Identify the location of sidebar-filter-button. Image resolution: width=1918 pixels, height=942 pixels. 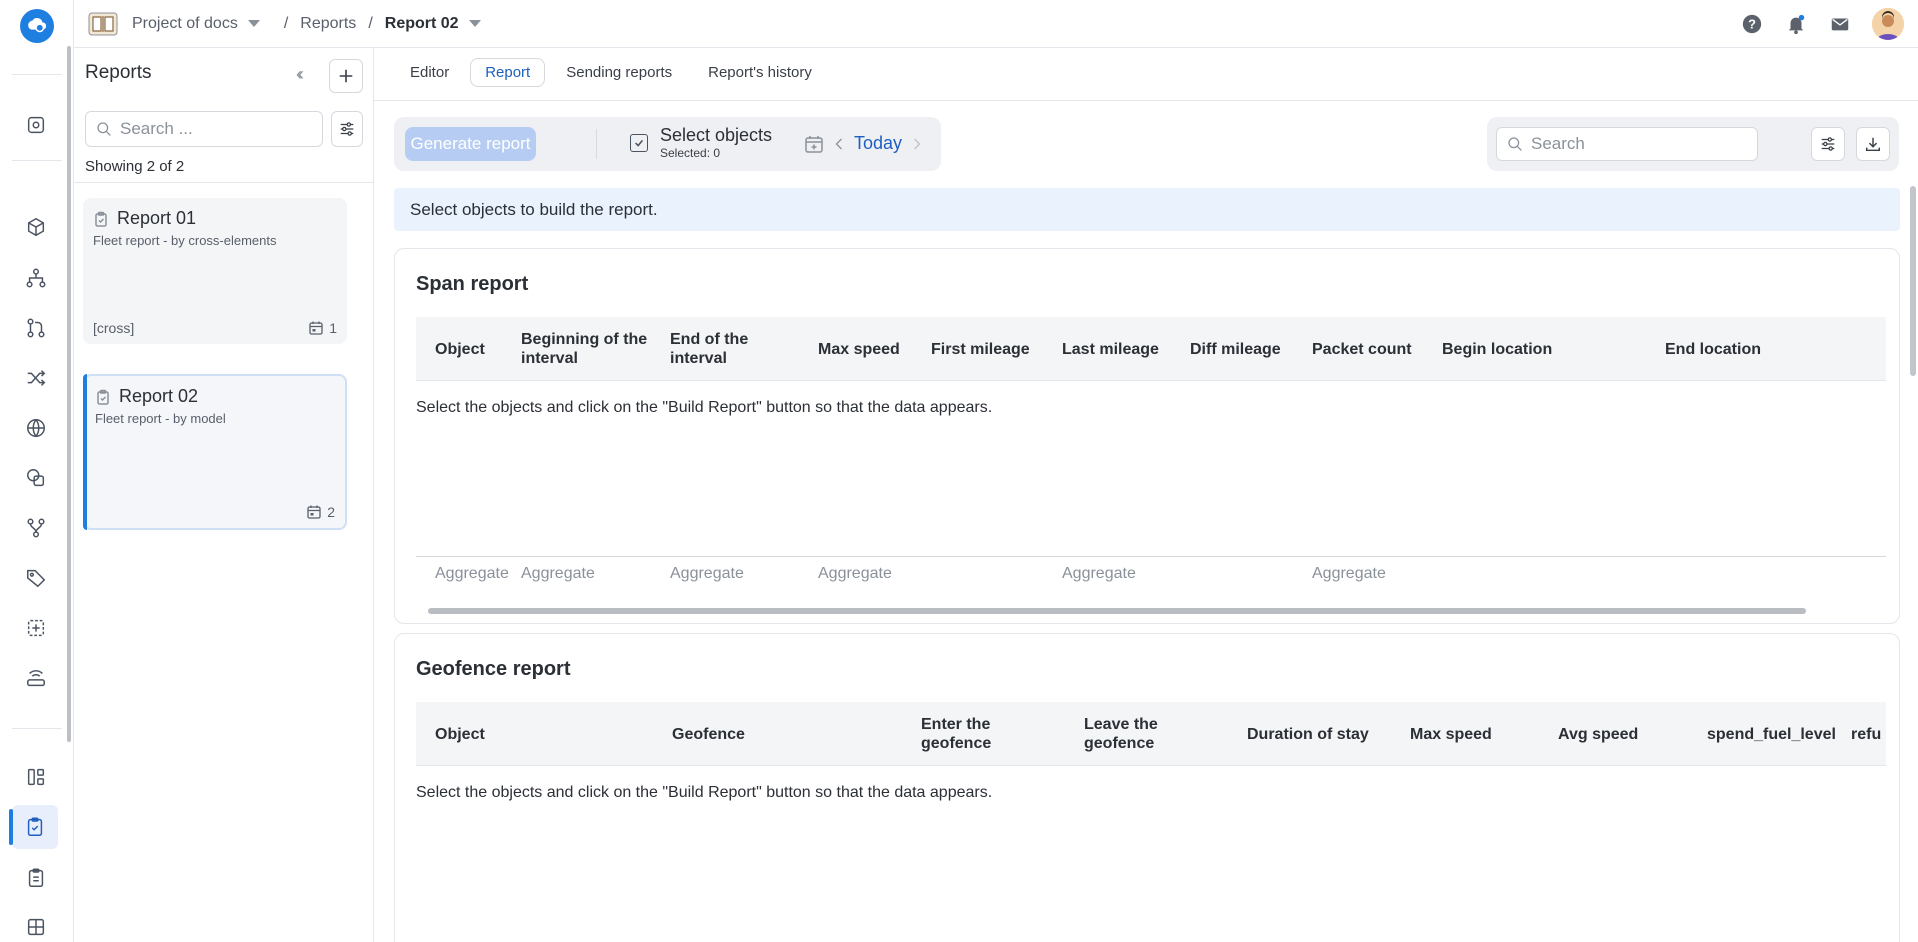
(347, 129).